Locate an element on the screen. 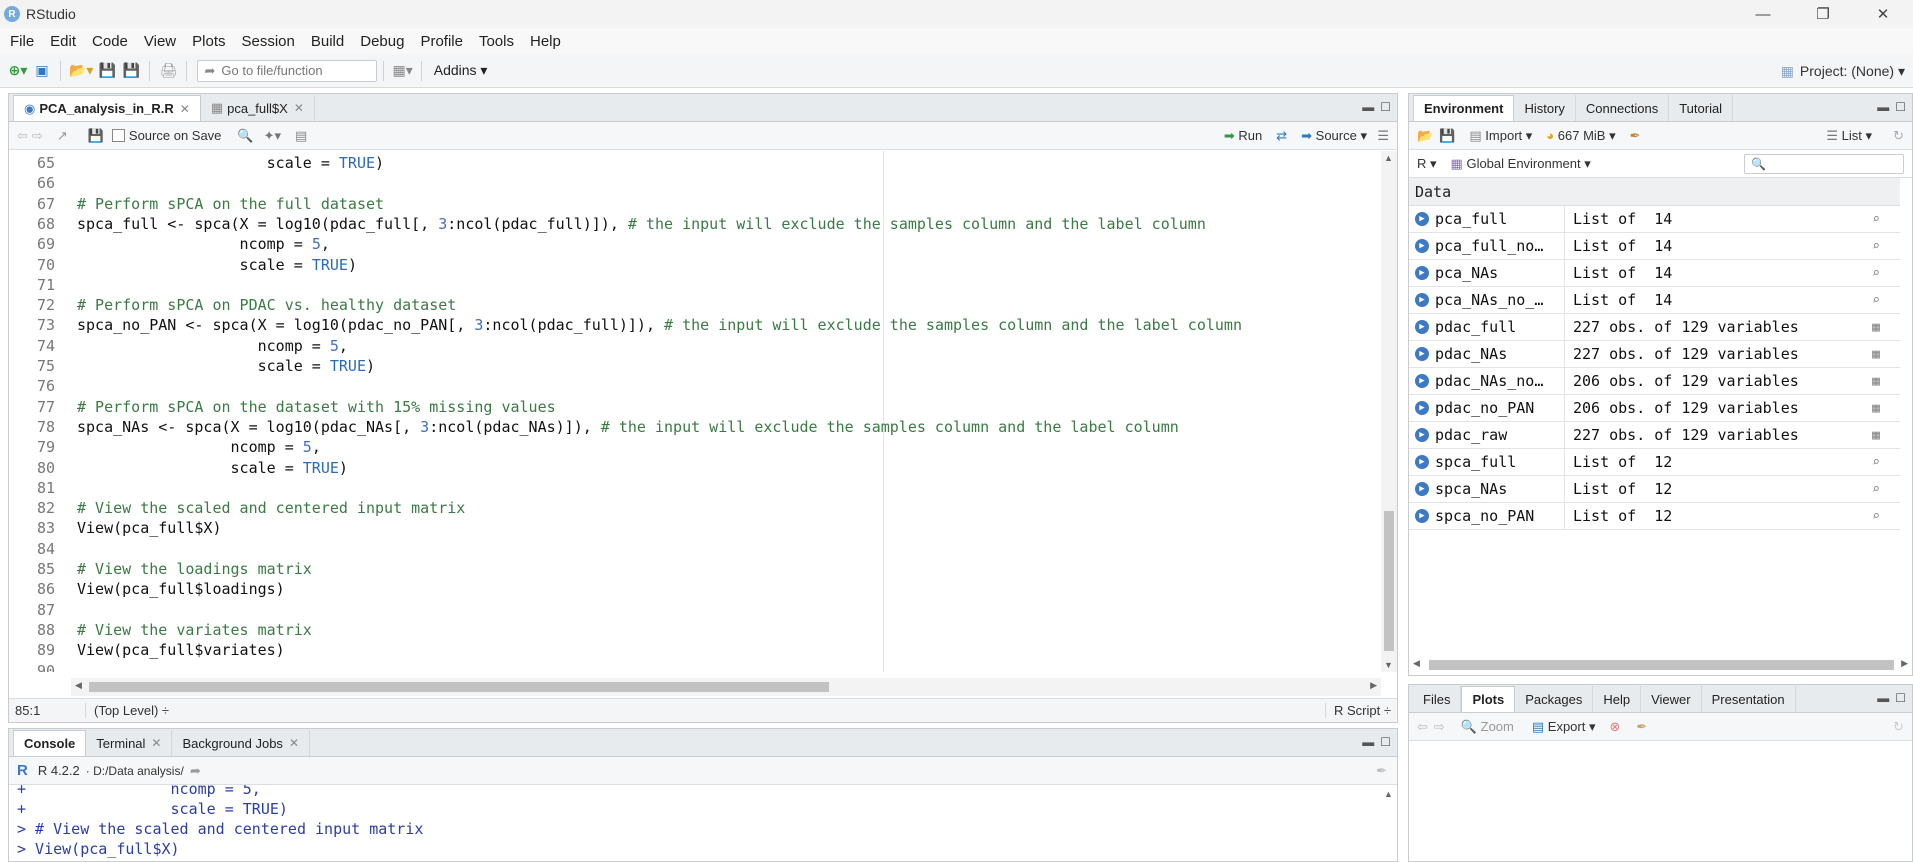 This screenshot has height=862, width=1913. tab-tutorial: Tutorial is located at coordinates (1701, 108).